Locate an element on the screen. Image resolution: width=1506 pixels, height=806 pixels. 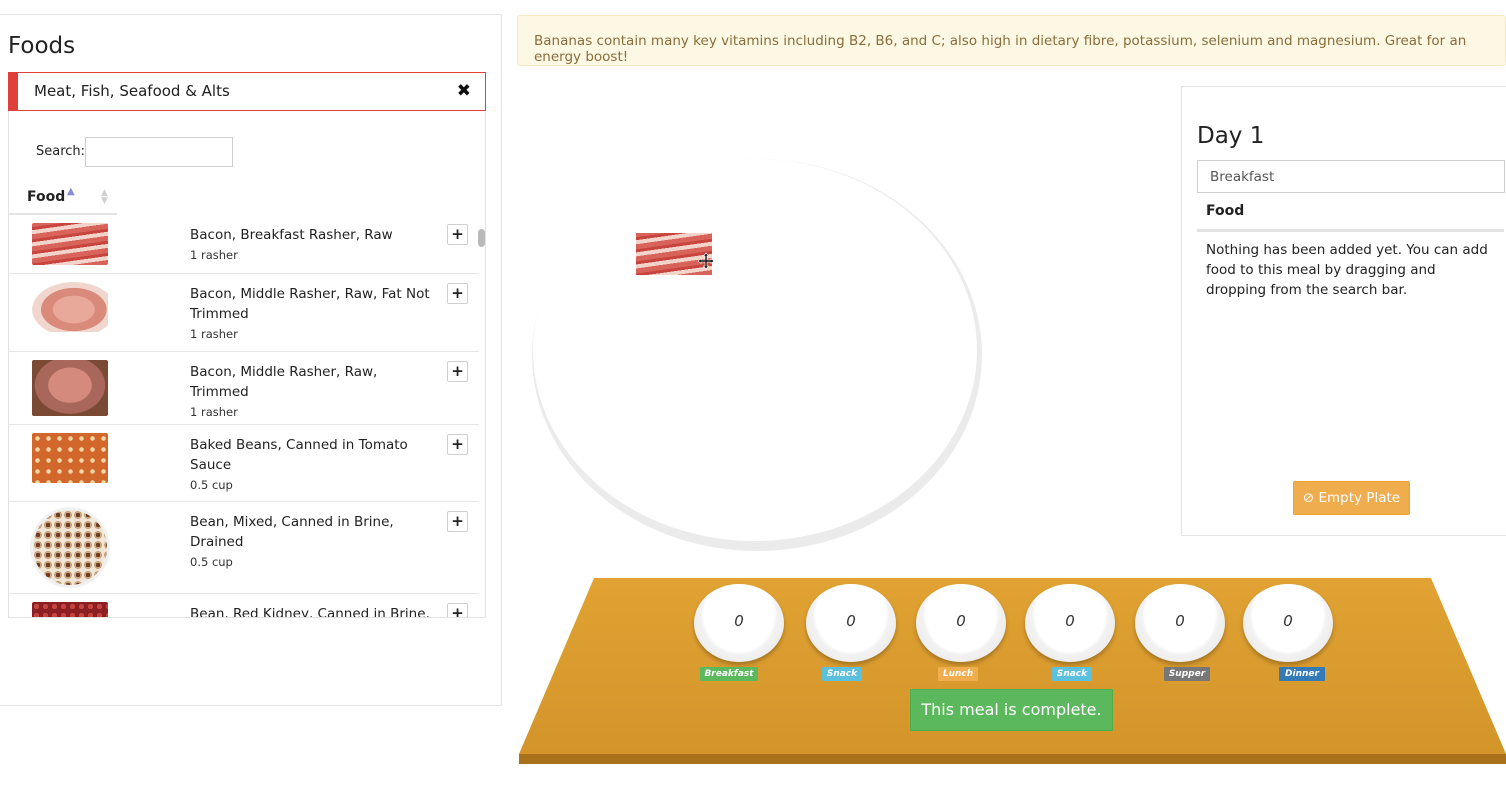
supper-plate: 0 is located at coordinates (1180, 623).